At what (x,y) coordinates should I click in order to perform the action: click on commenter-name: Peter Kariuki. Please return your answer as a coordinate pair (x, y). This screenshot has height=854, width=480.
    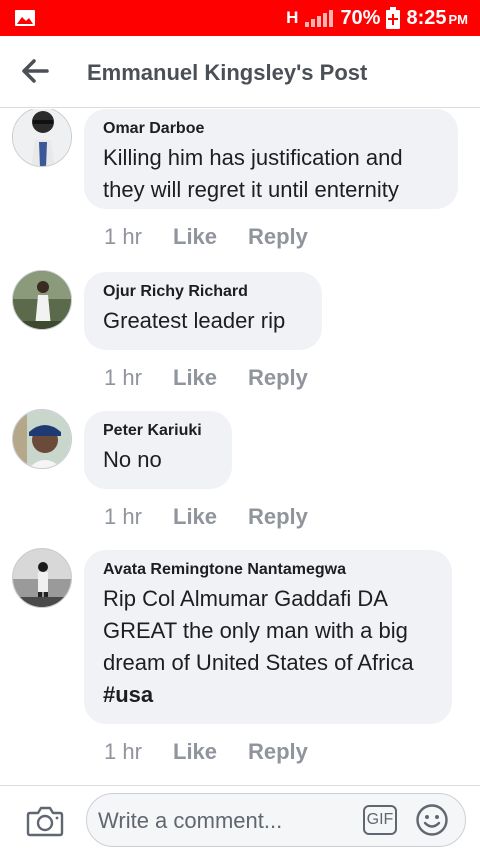
    Looking at the image, I should click on (157, 431).